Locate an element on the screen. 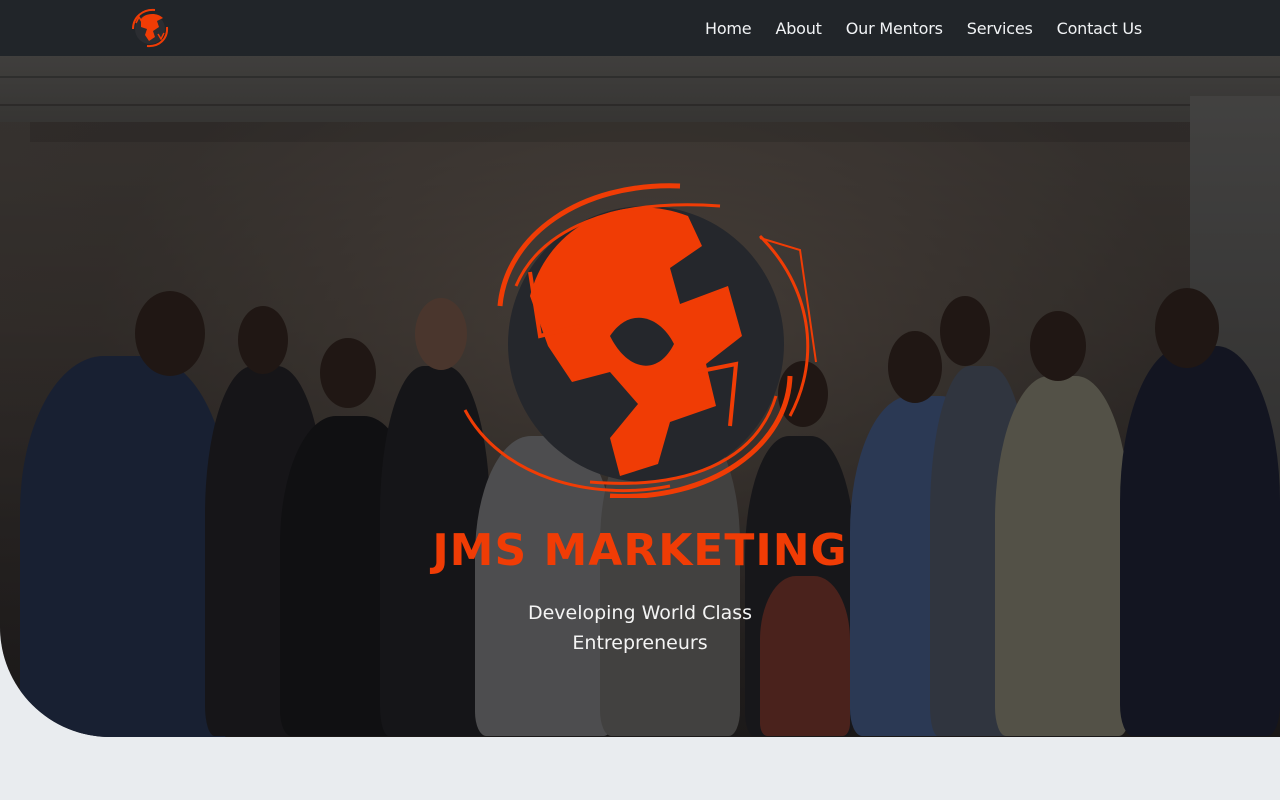 The image size is (1280, 800). hero-subtitle: Developing World Class Entrepreneurs is located at coordinates (640, 628).